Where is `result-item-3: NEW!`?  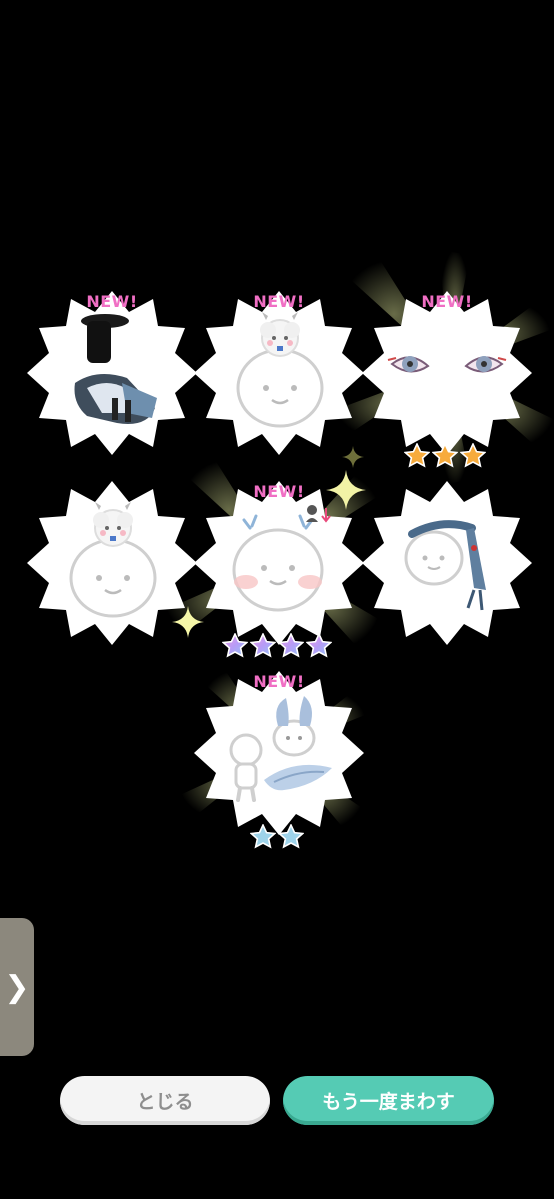
result-item-3: NEW! is located at coordinates (447, 373).